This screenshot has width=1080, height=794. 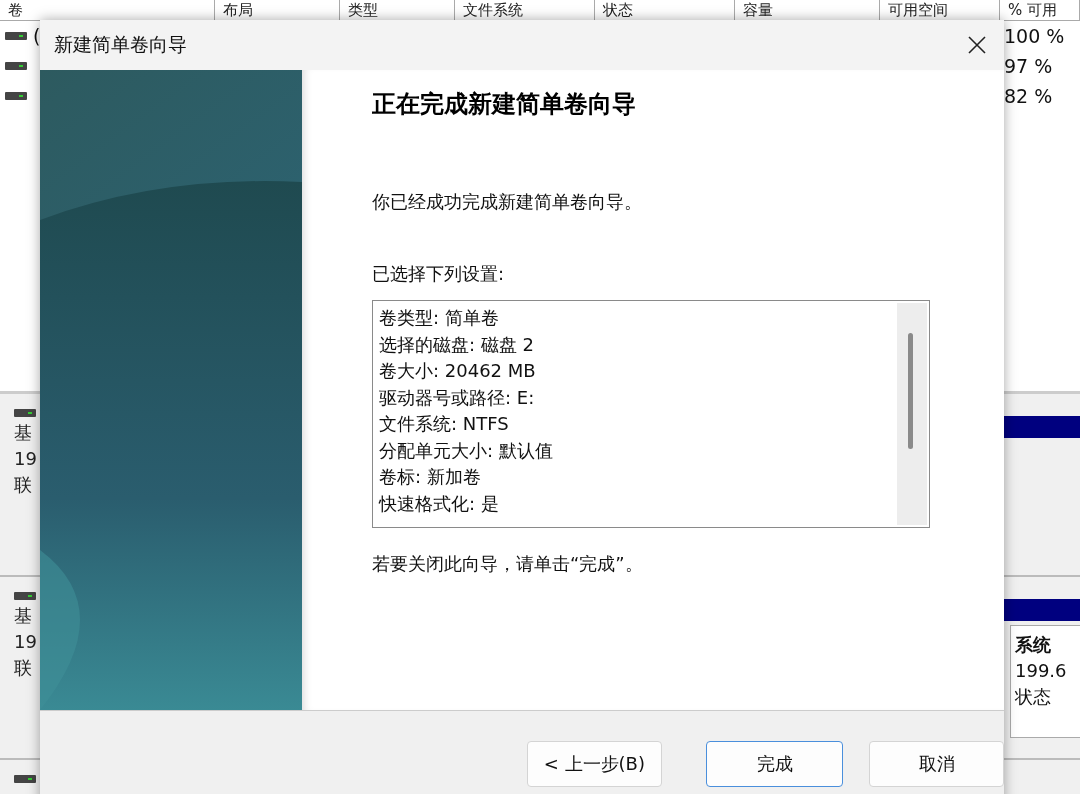 I want to click on setting-line: 卷类型: 简单卷, so click(x=439, y=318).